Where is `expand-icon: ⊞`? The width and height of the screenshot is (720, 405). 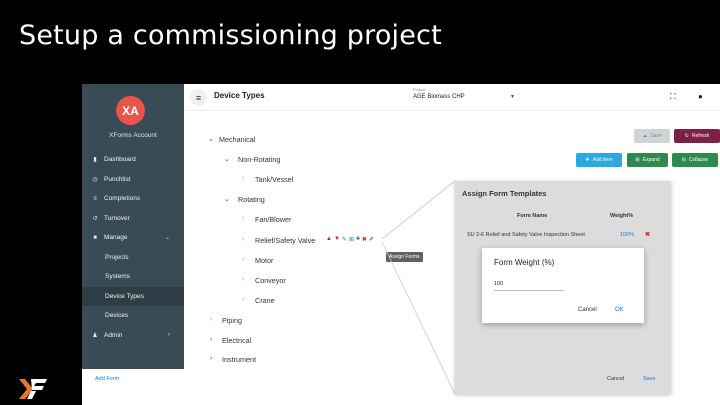 expand-icon: ⊞ is located at coordinates (637, 160).